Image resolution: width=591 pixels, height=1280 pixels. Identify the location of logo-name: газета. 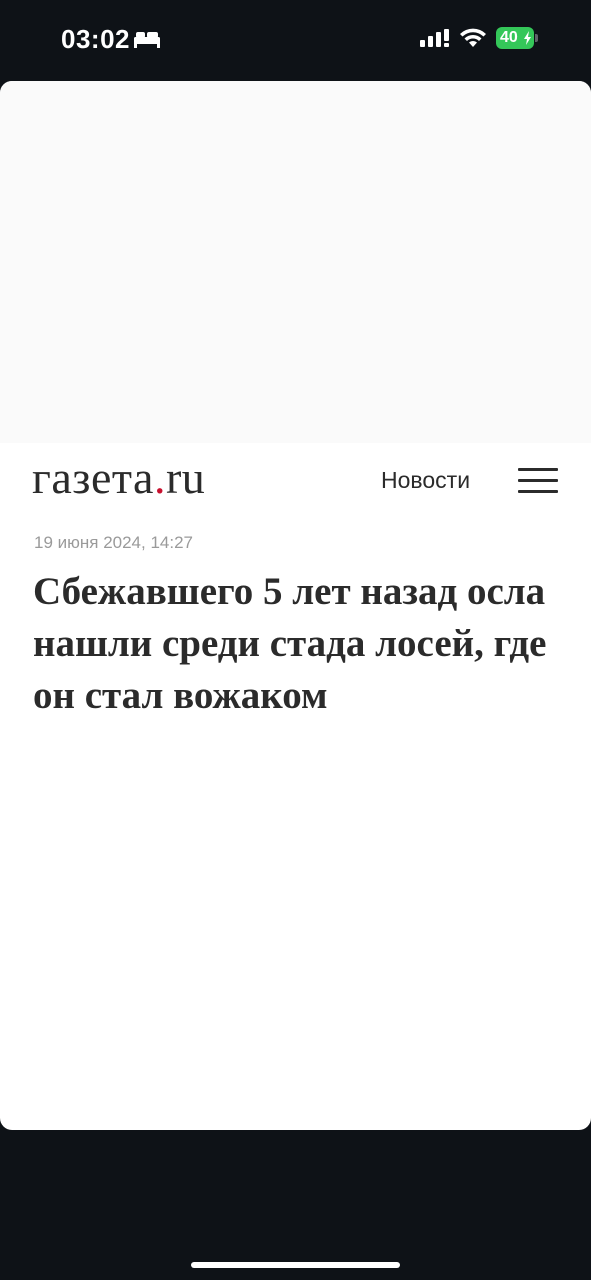
(93, 477).